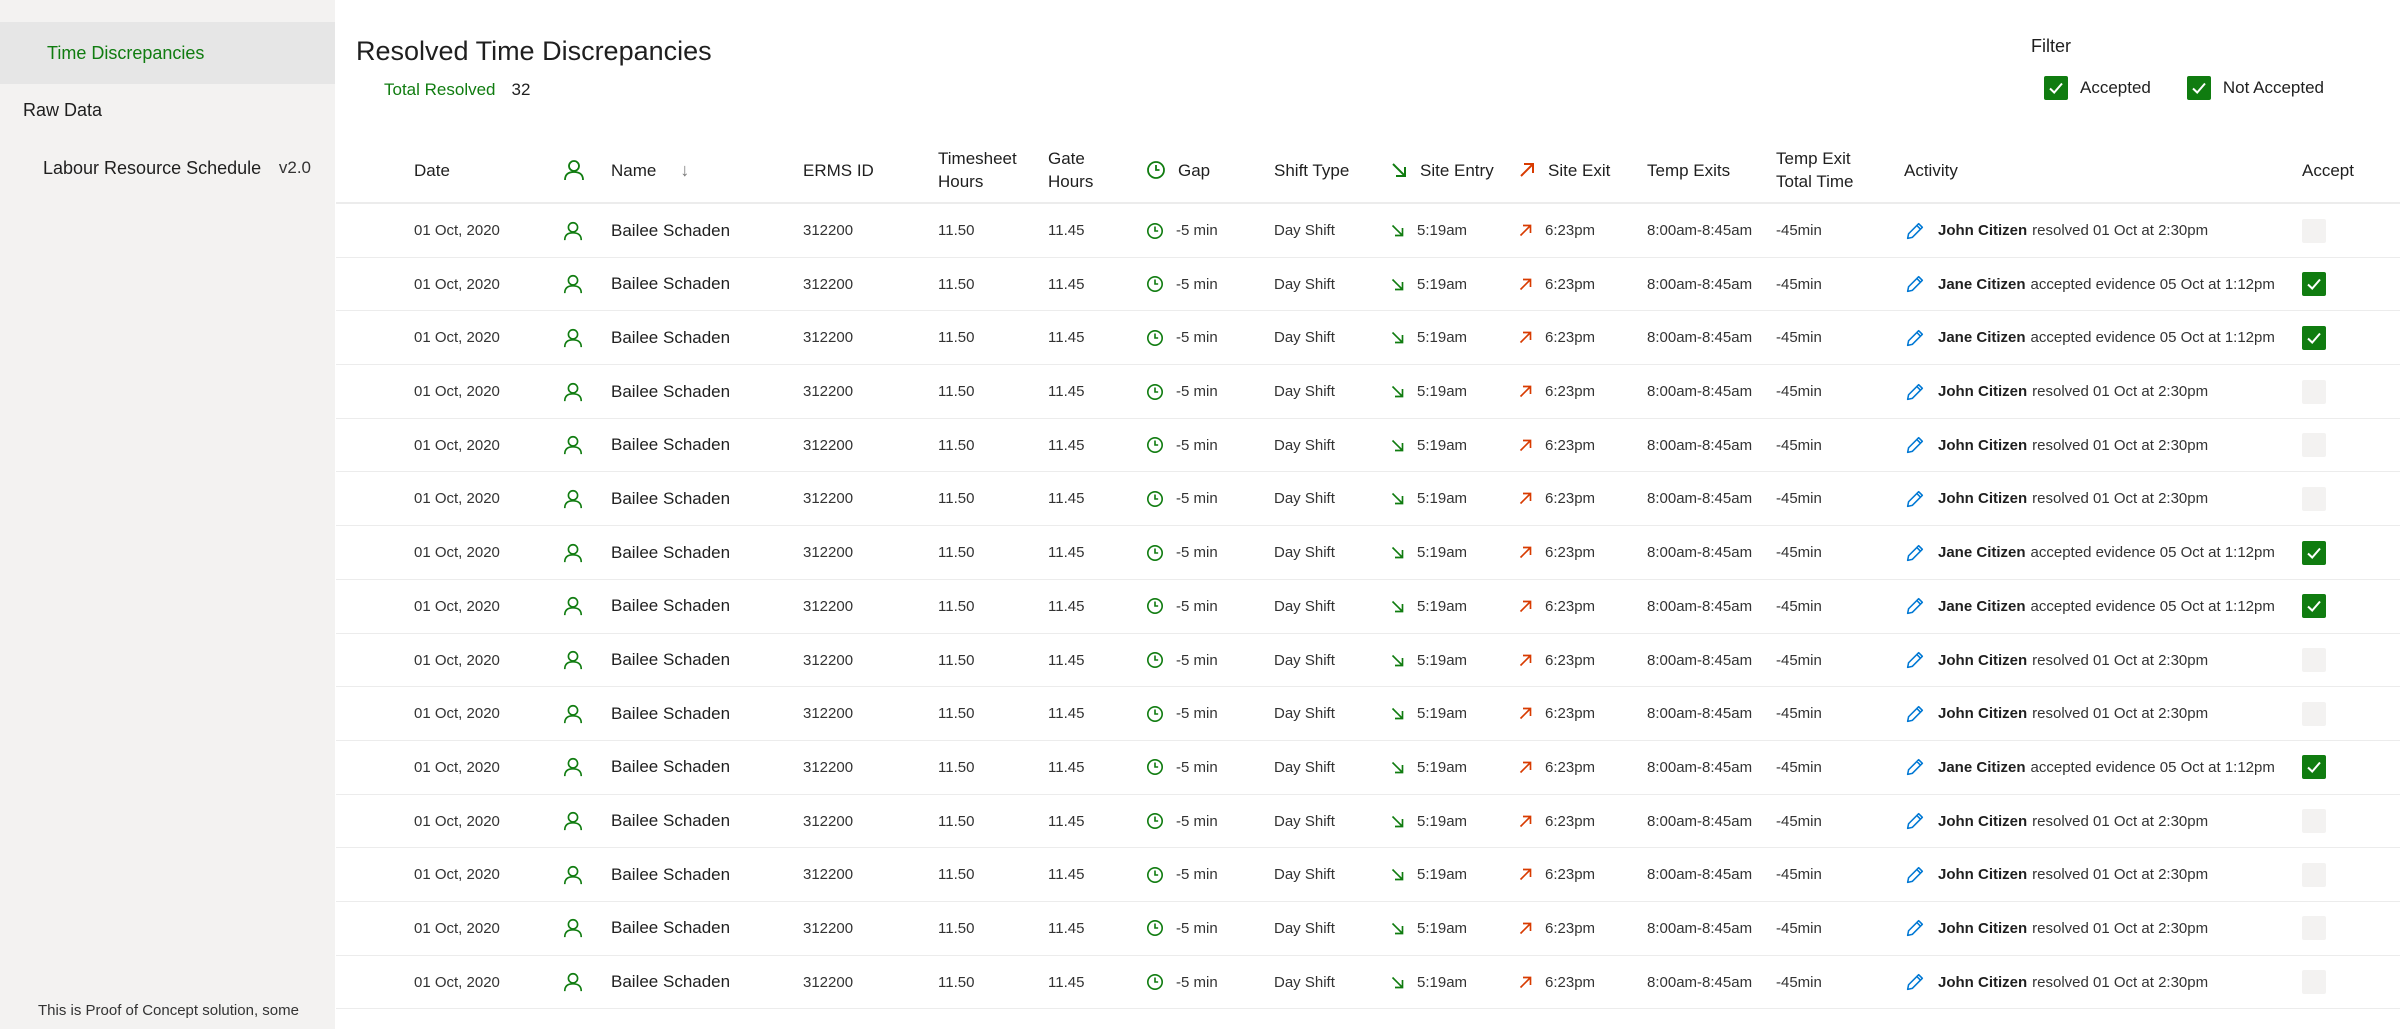  Describe the element at coordinates (167, 168) in the screenshot. I see `sidebar-item-labour-resource-schedule: Labour Resource Schedule v2.0` at that location.